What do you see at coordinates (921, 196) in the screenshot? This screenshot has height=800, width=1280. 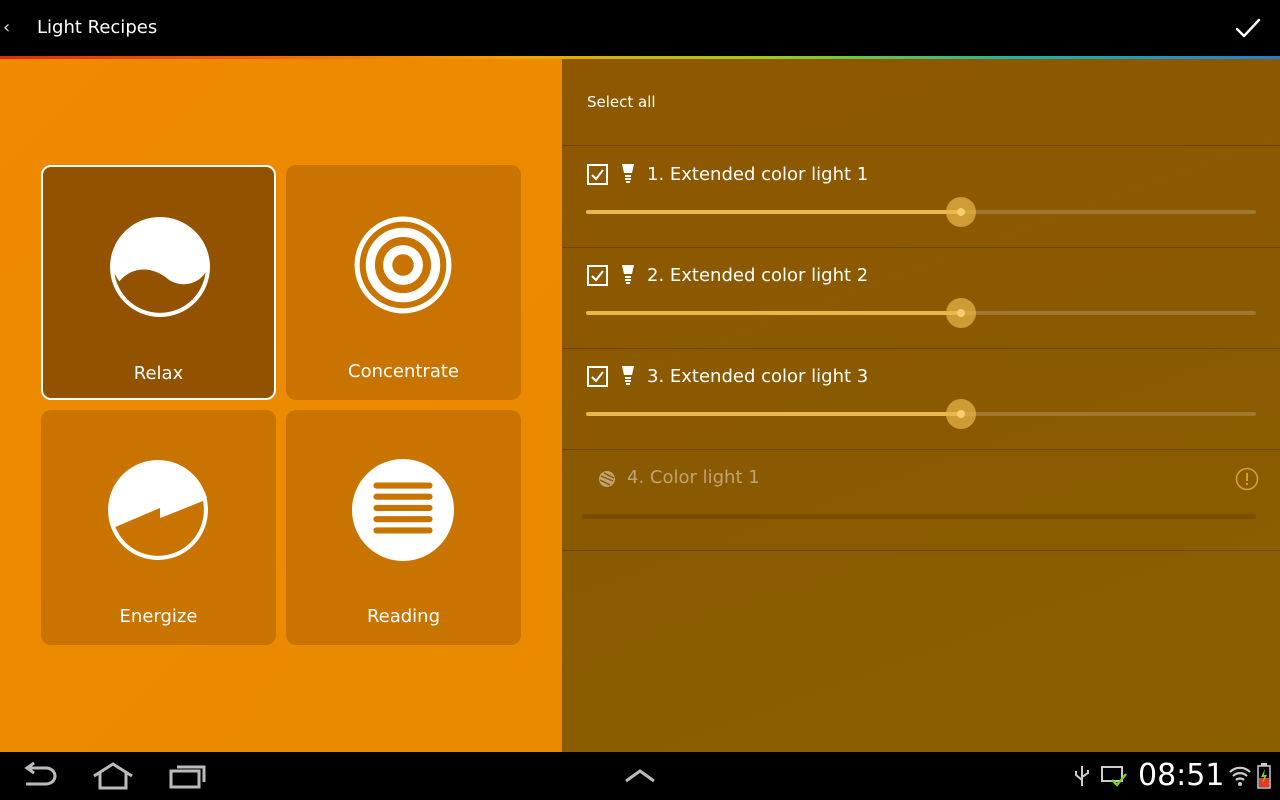 I see `light-row: 1. Extended color light 1` at bounding box center [921, 196].